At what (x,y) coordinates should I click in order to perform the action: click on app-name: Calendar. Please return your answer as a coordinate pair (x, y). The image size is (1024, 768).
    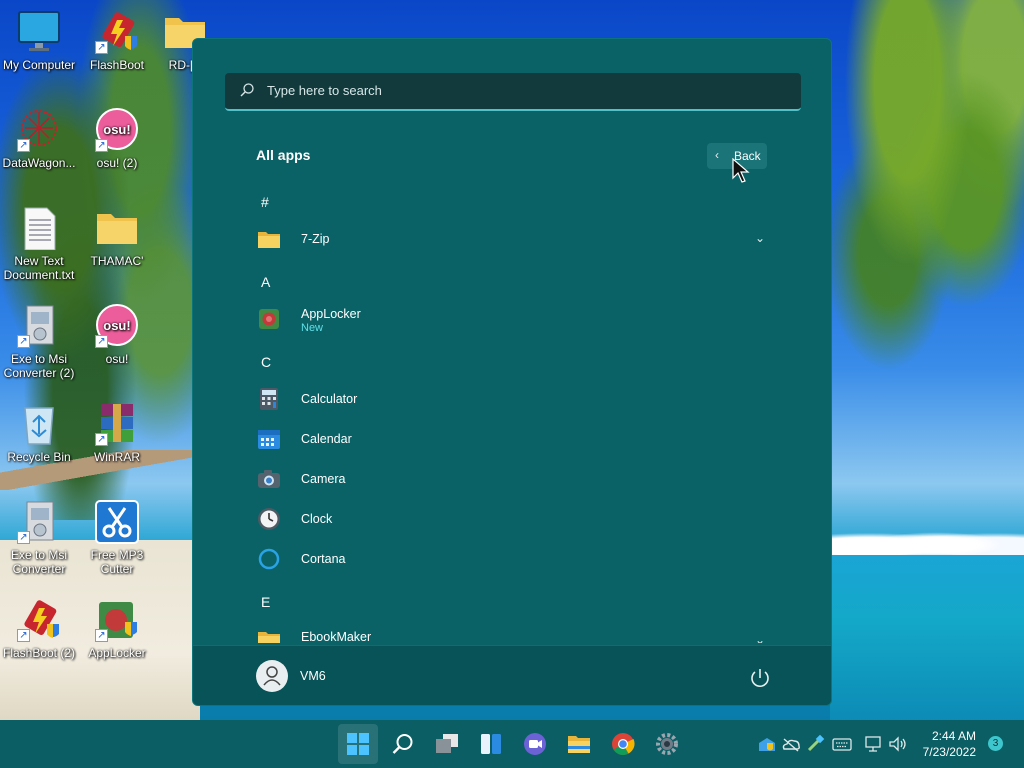
    Looking at the image, I should click on (326, 439).